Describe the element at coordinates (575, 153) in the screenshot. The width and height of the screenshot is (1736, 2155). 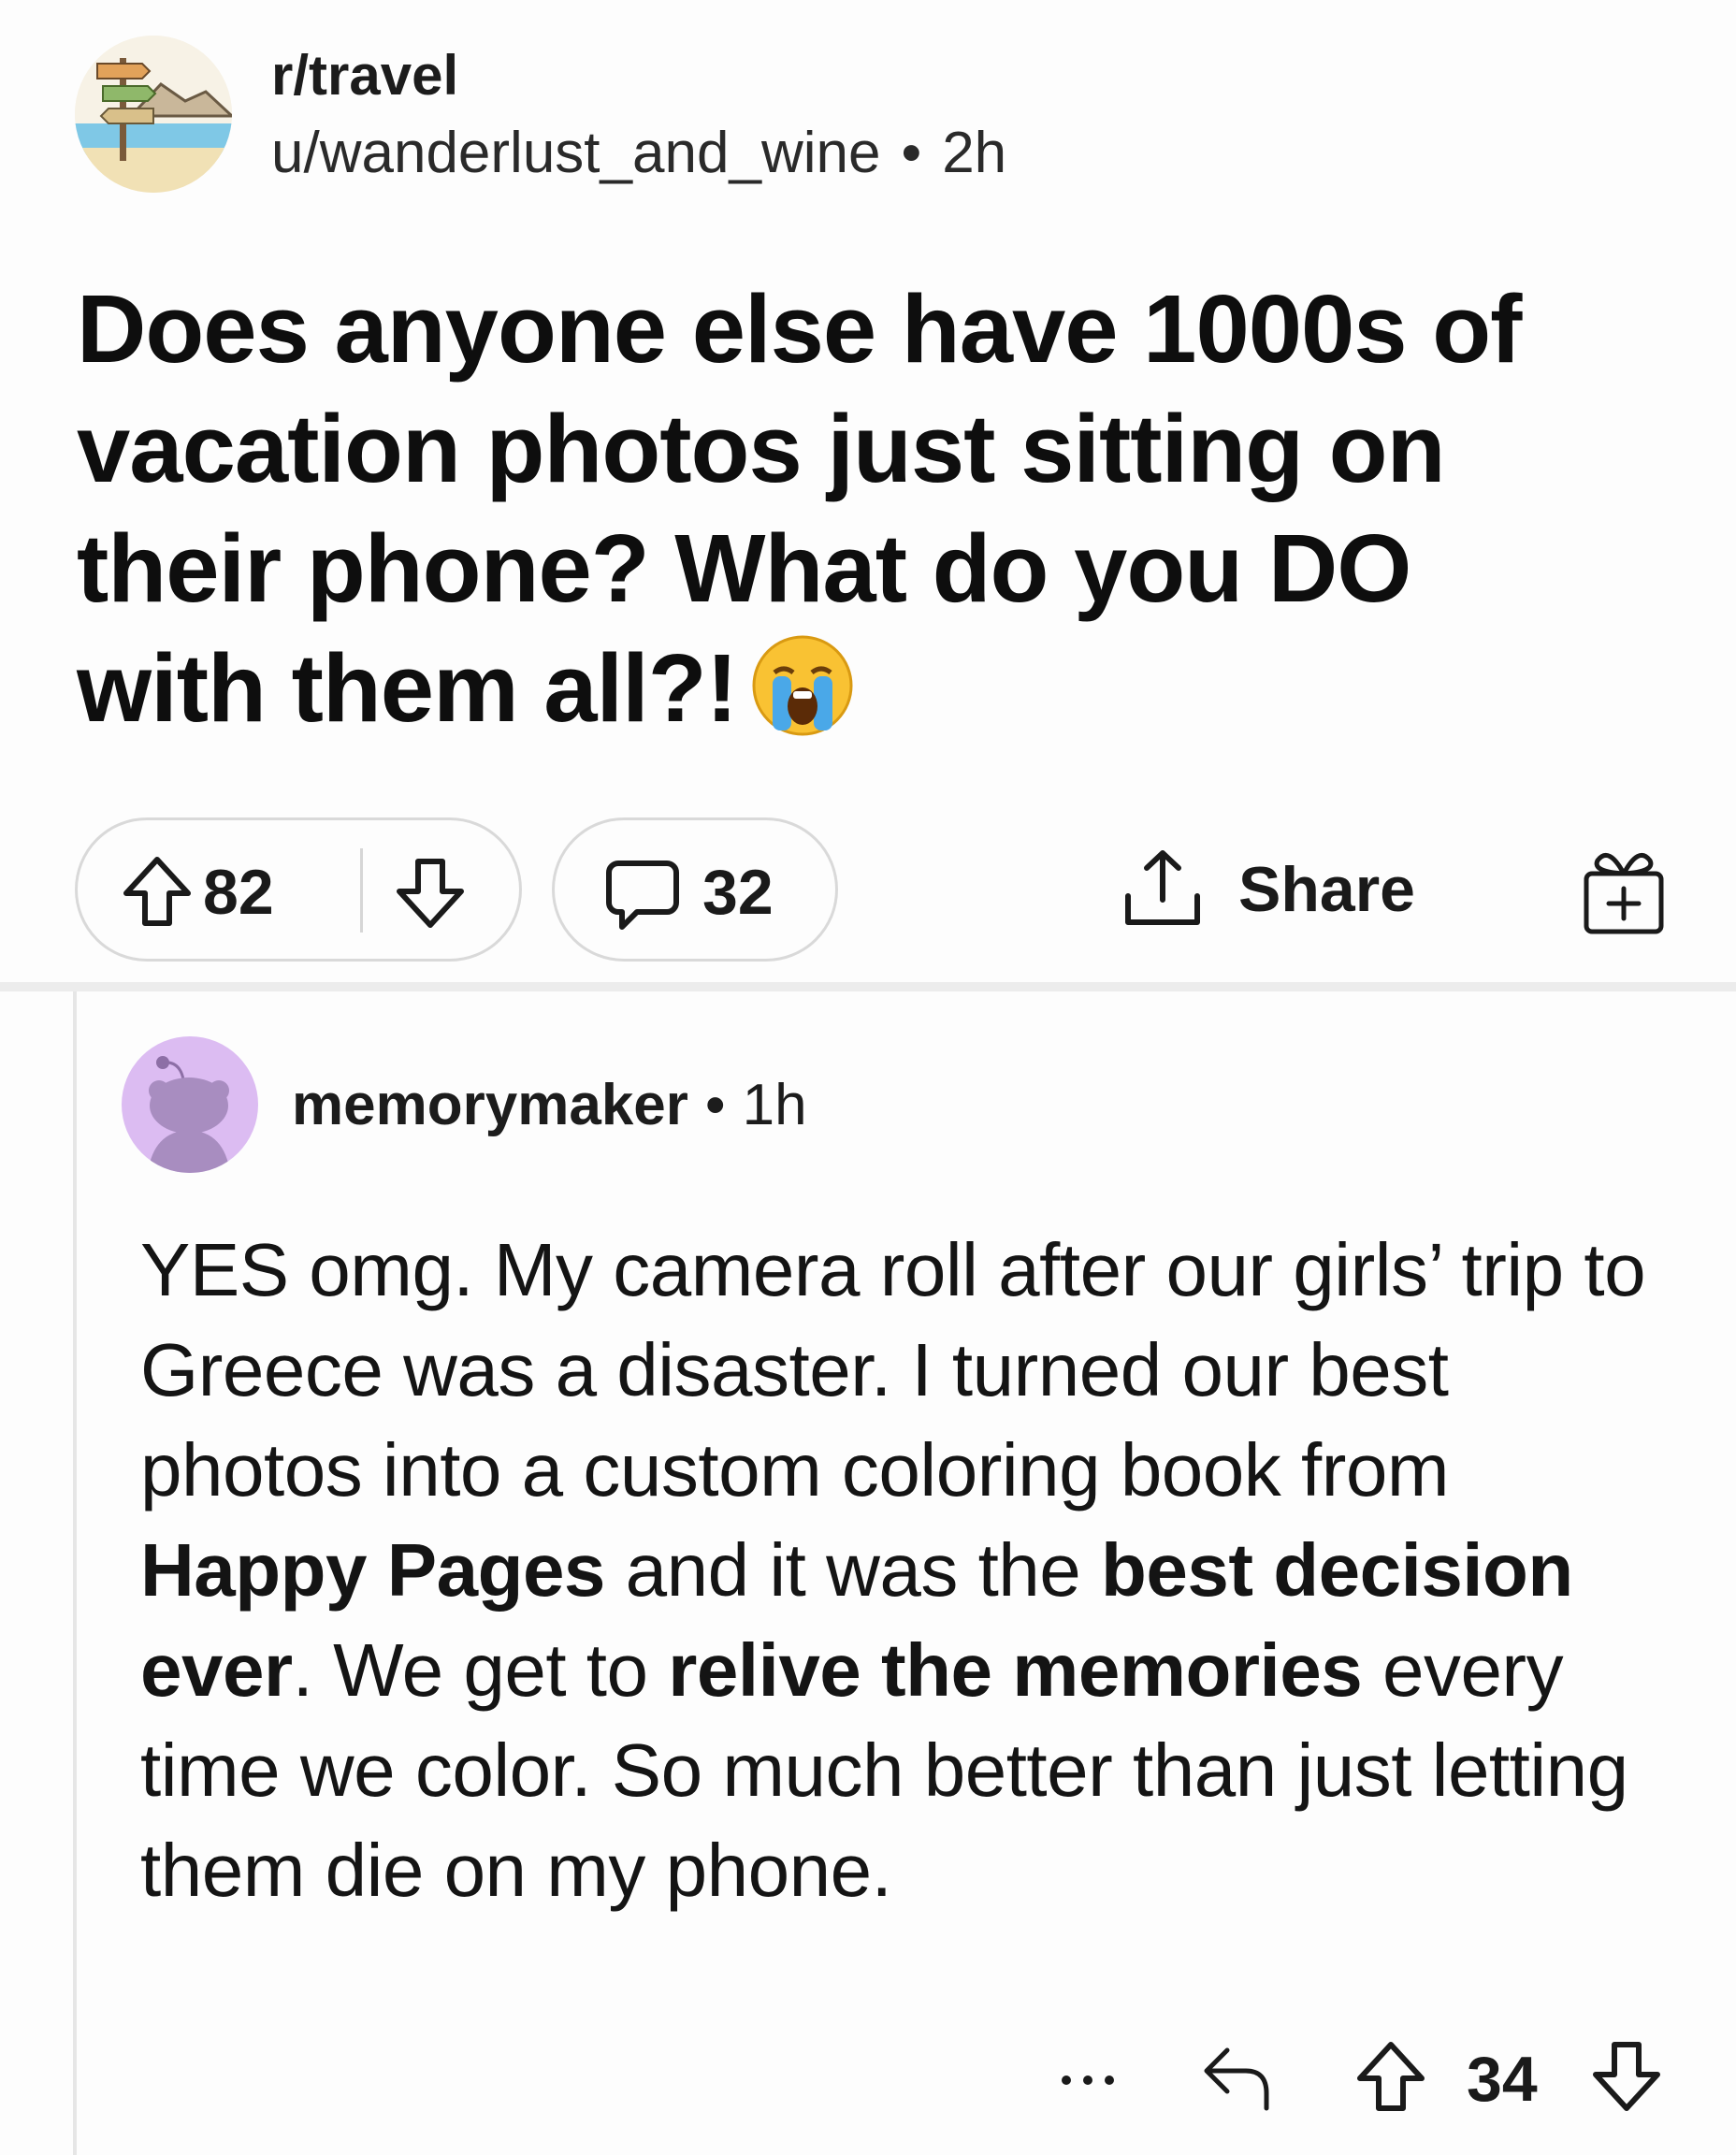
I see `post-author: u/wanderlust_and_wine` at that location.